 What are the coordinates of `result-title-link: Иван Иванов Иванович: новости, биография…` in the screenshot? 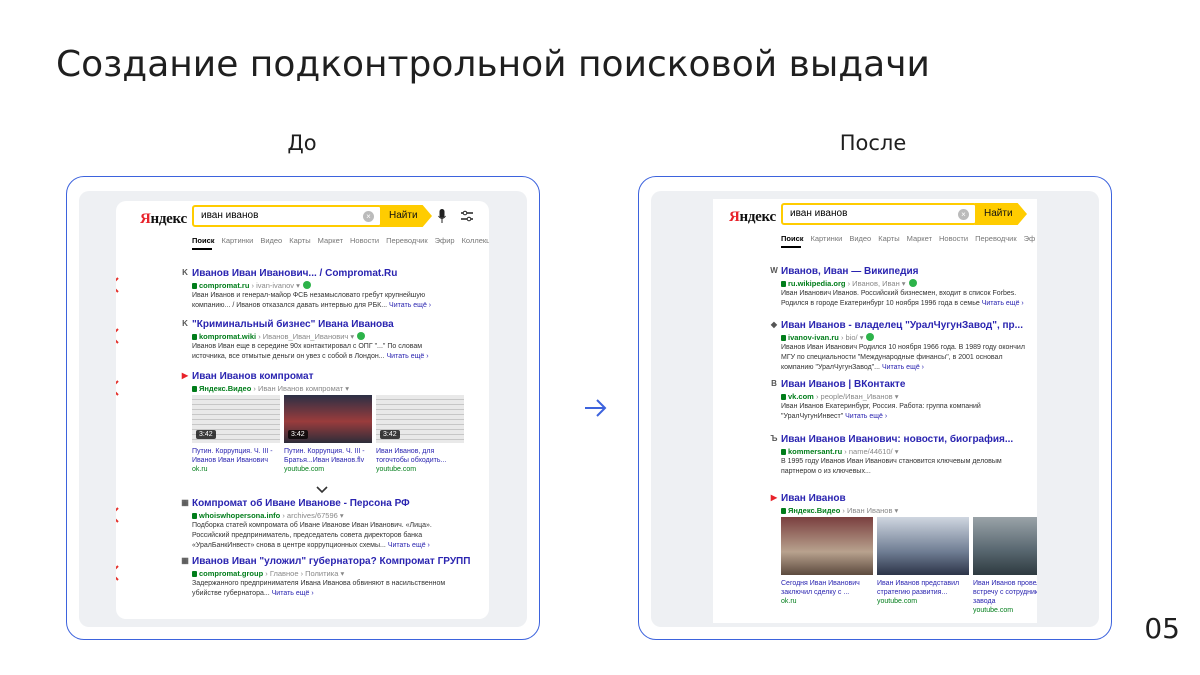 It's located at (897, 439).